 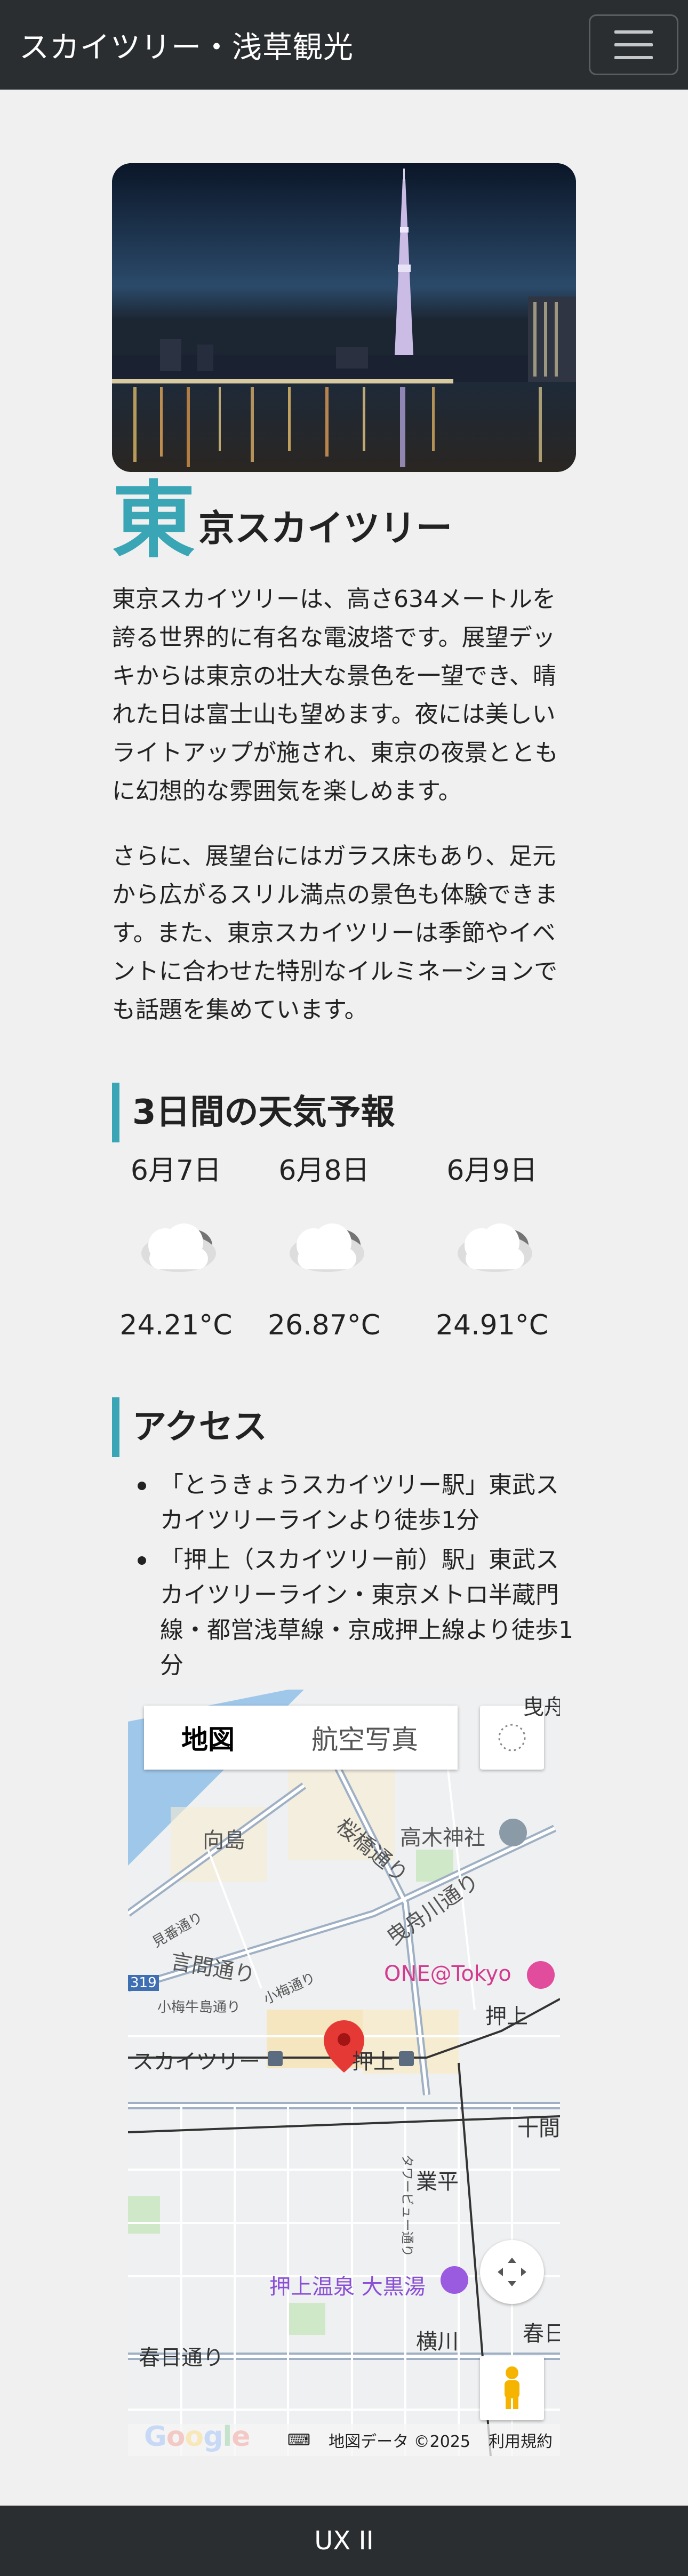 I want to click on map-terms-link: 利用規約, so click(x=521, y=2440).